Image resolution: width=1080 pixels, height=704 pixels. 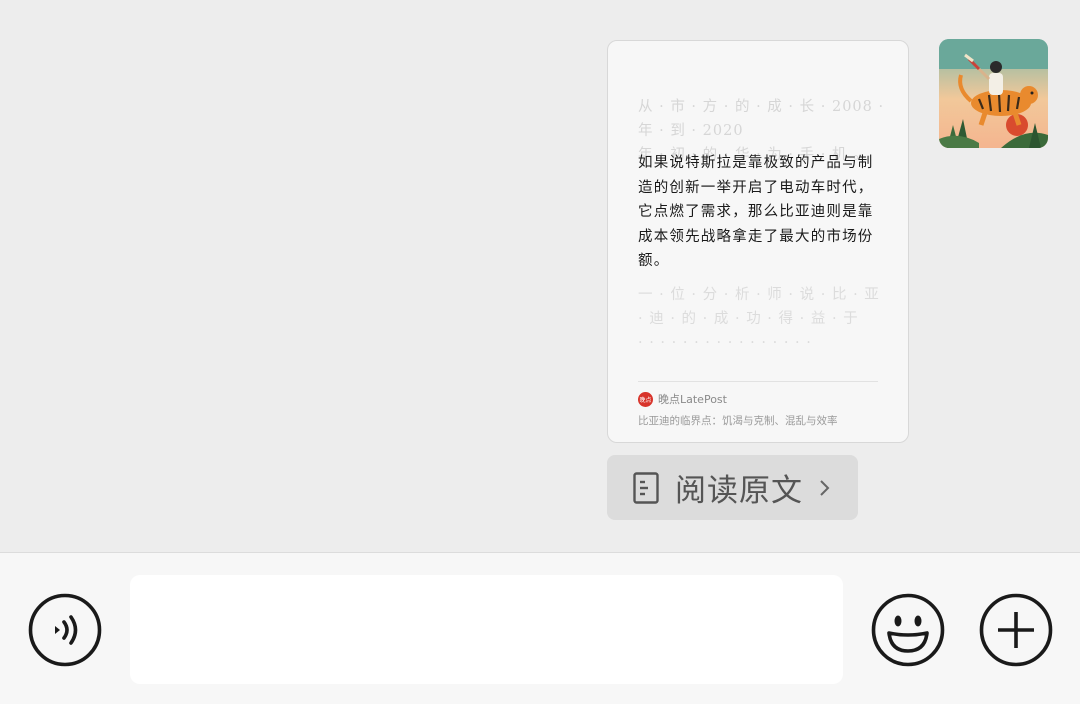 What do you see at coordinates (908, 630) in the screenshot?
I see `emoji-icon` at bounding box center [908, 630].